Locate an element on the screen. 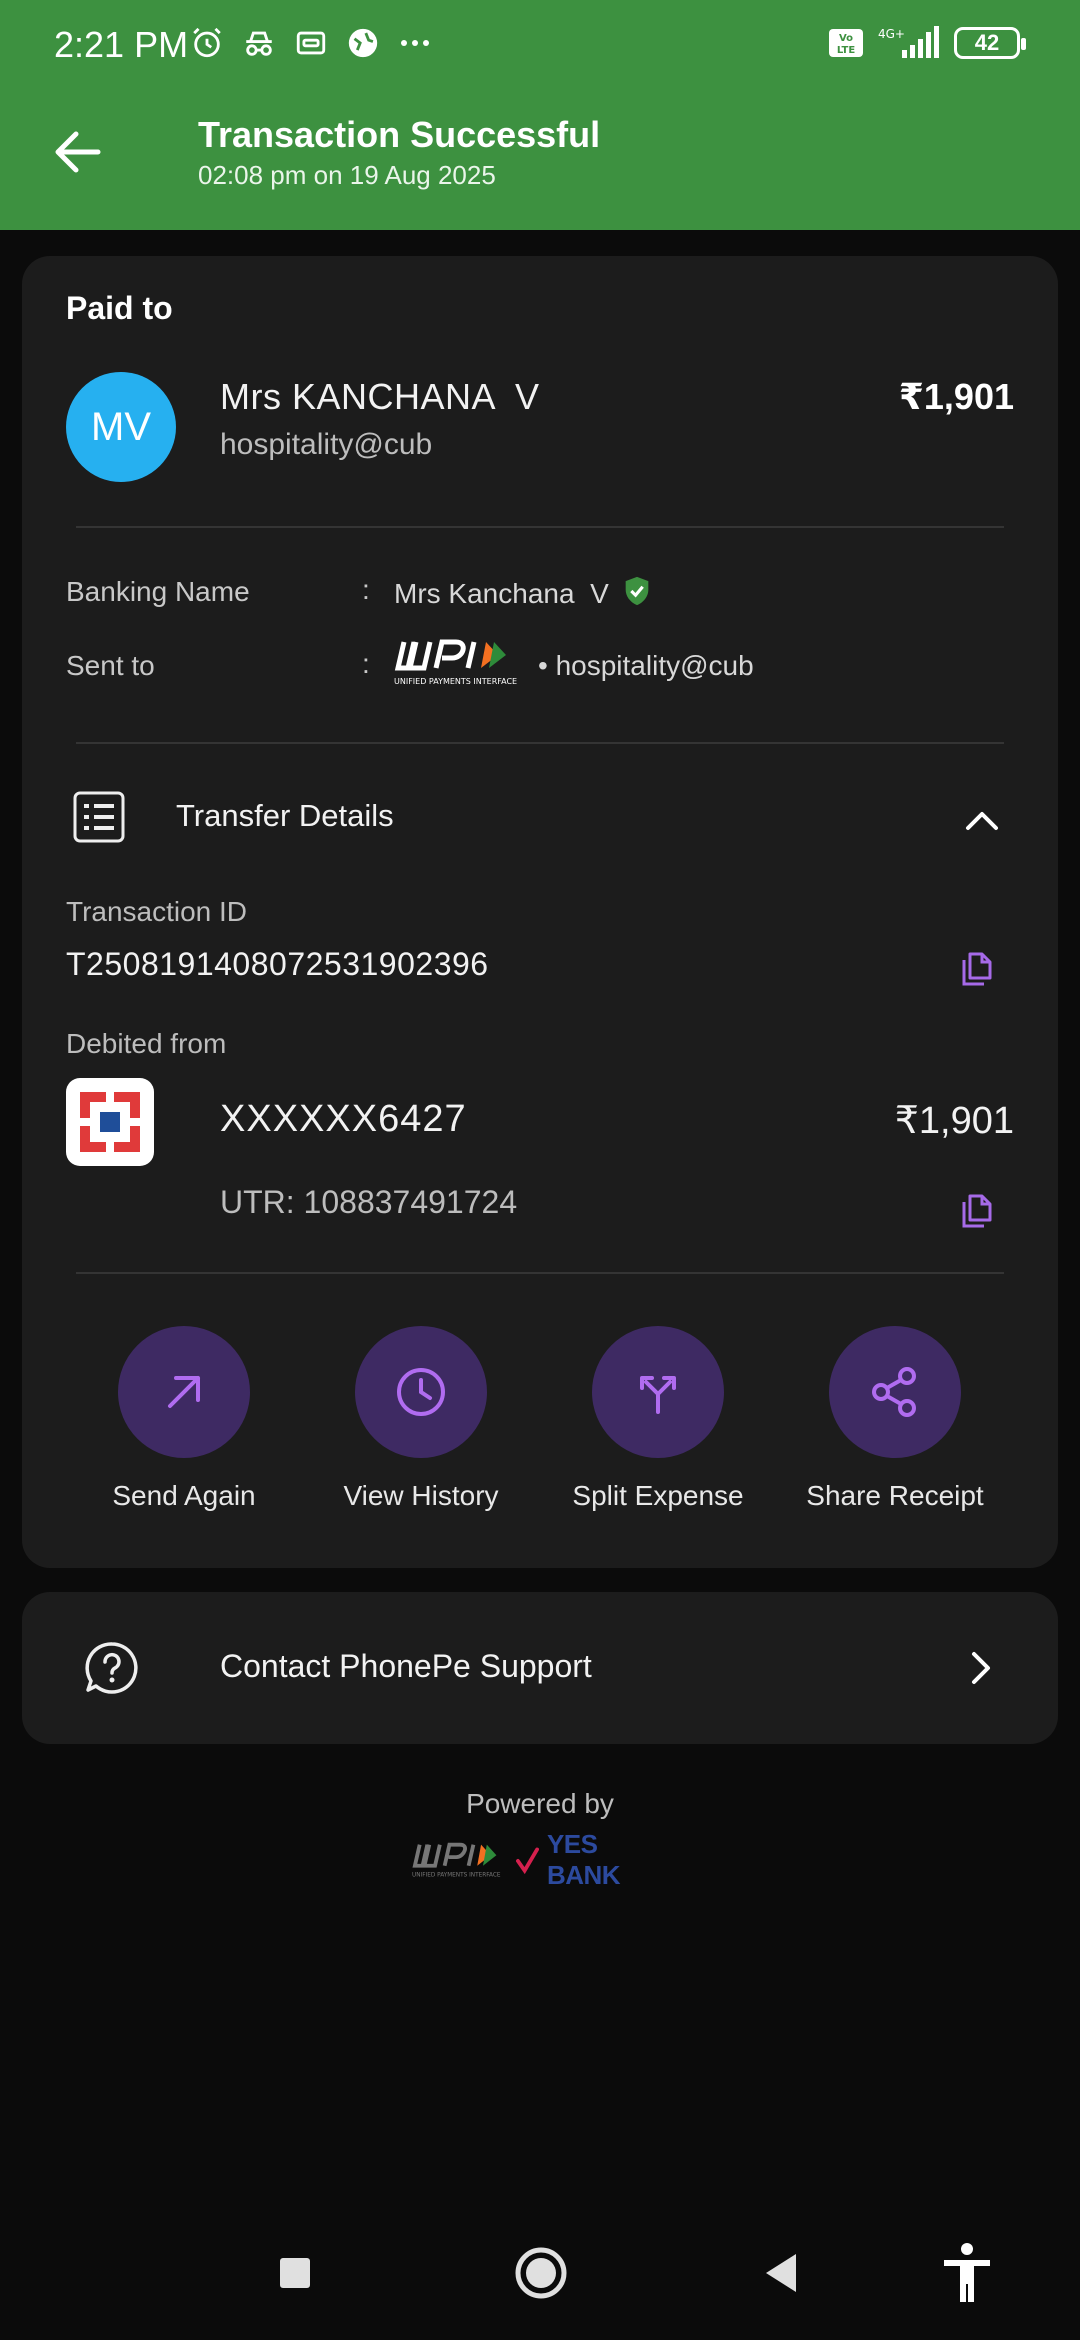  chevron-up-icon is located at coordinates (982, 820).